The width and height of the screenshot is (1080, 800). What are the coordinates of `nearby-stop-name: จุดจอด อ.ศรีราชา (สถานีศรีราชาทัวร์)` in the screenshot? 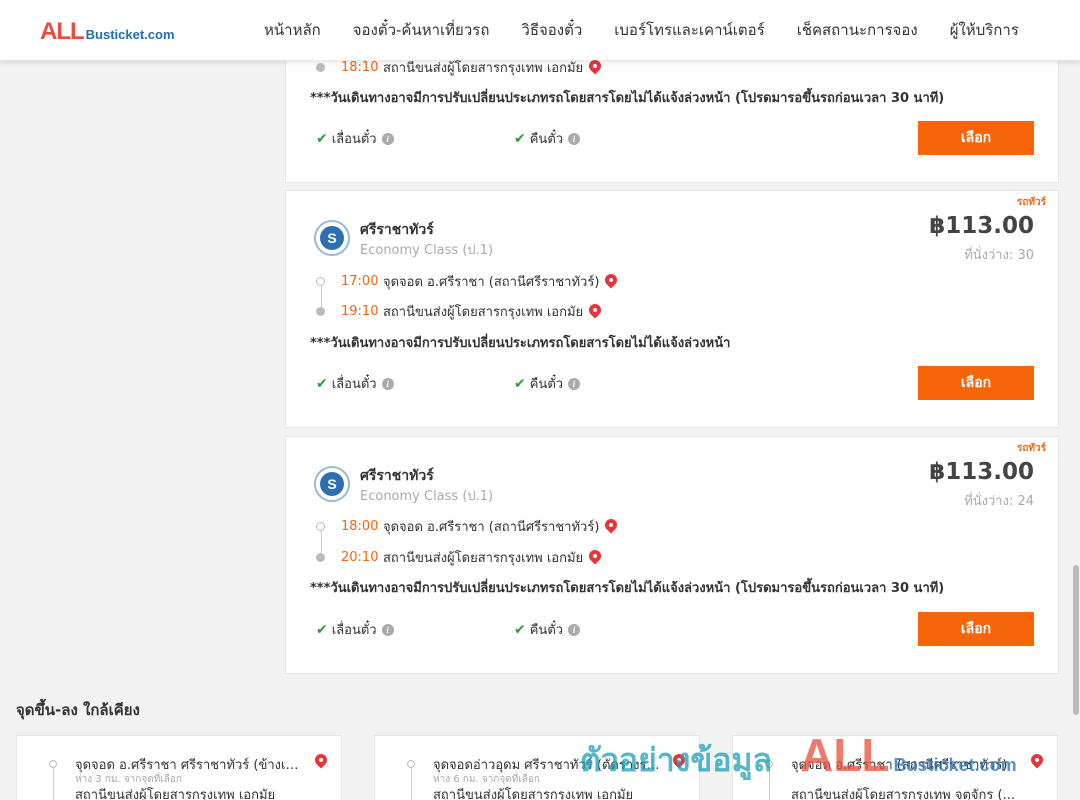 It's located at (899, 765).